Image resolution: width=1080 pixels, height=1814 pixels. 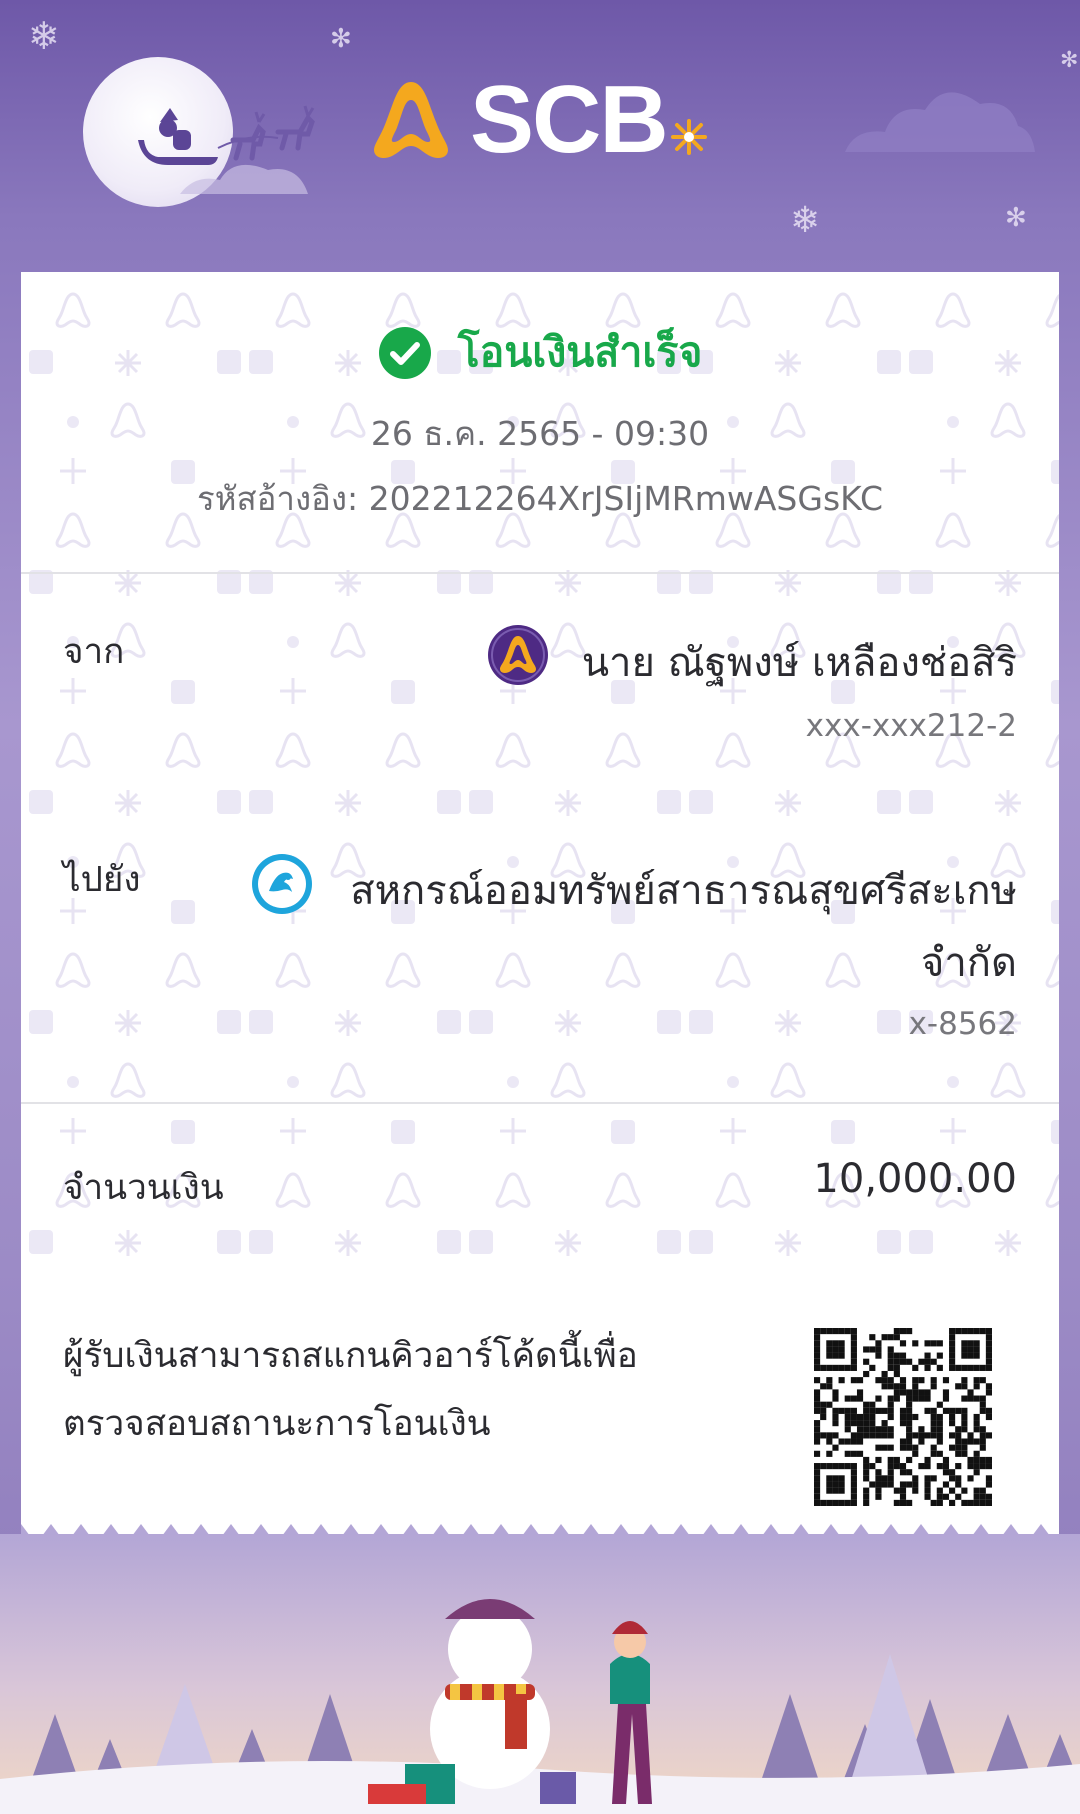 What do you see at coordinates (903, 1417) in the screenshot?
I see `qr-code-icon` at bounding box center [903, 1417].